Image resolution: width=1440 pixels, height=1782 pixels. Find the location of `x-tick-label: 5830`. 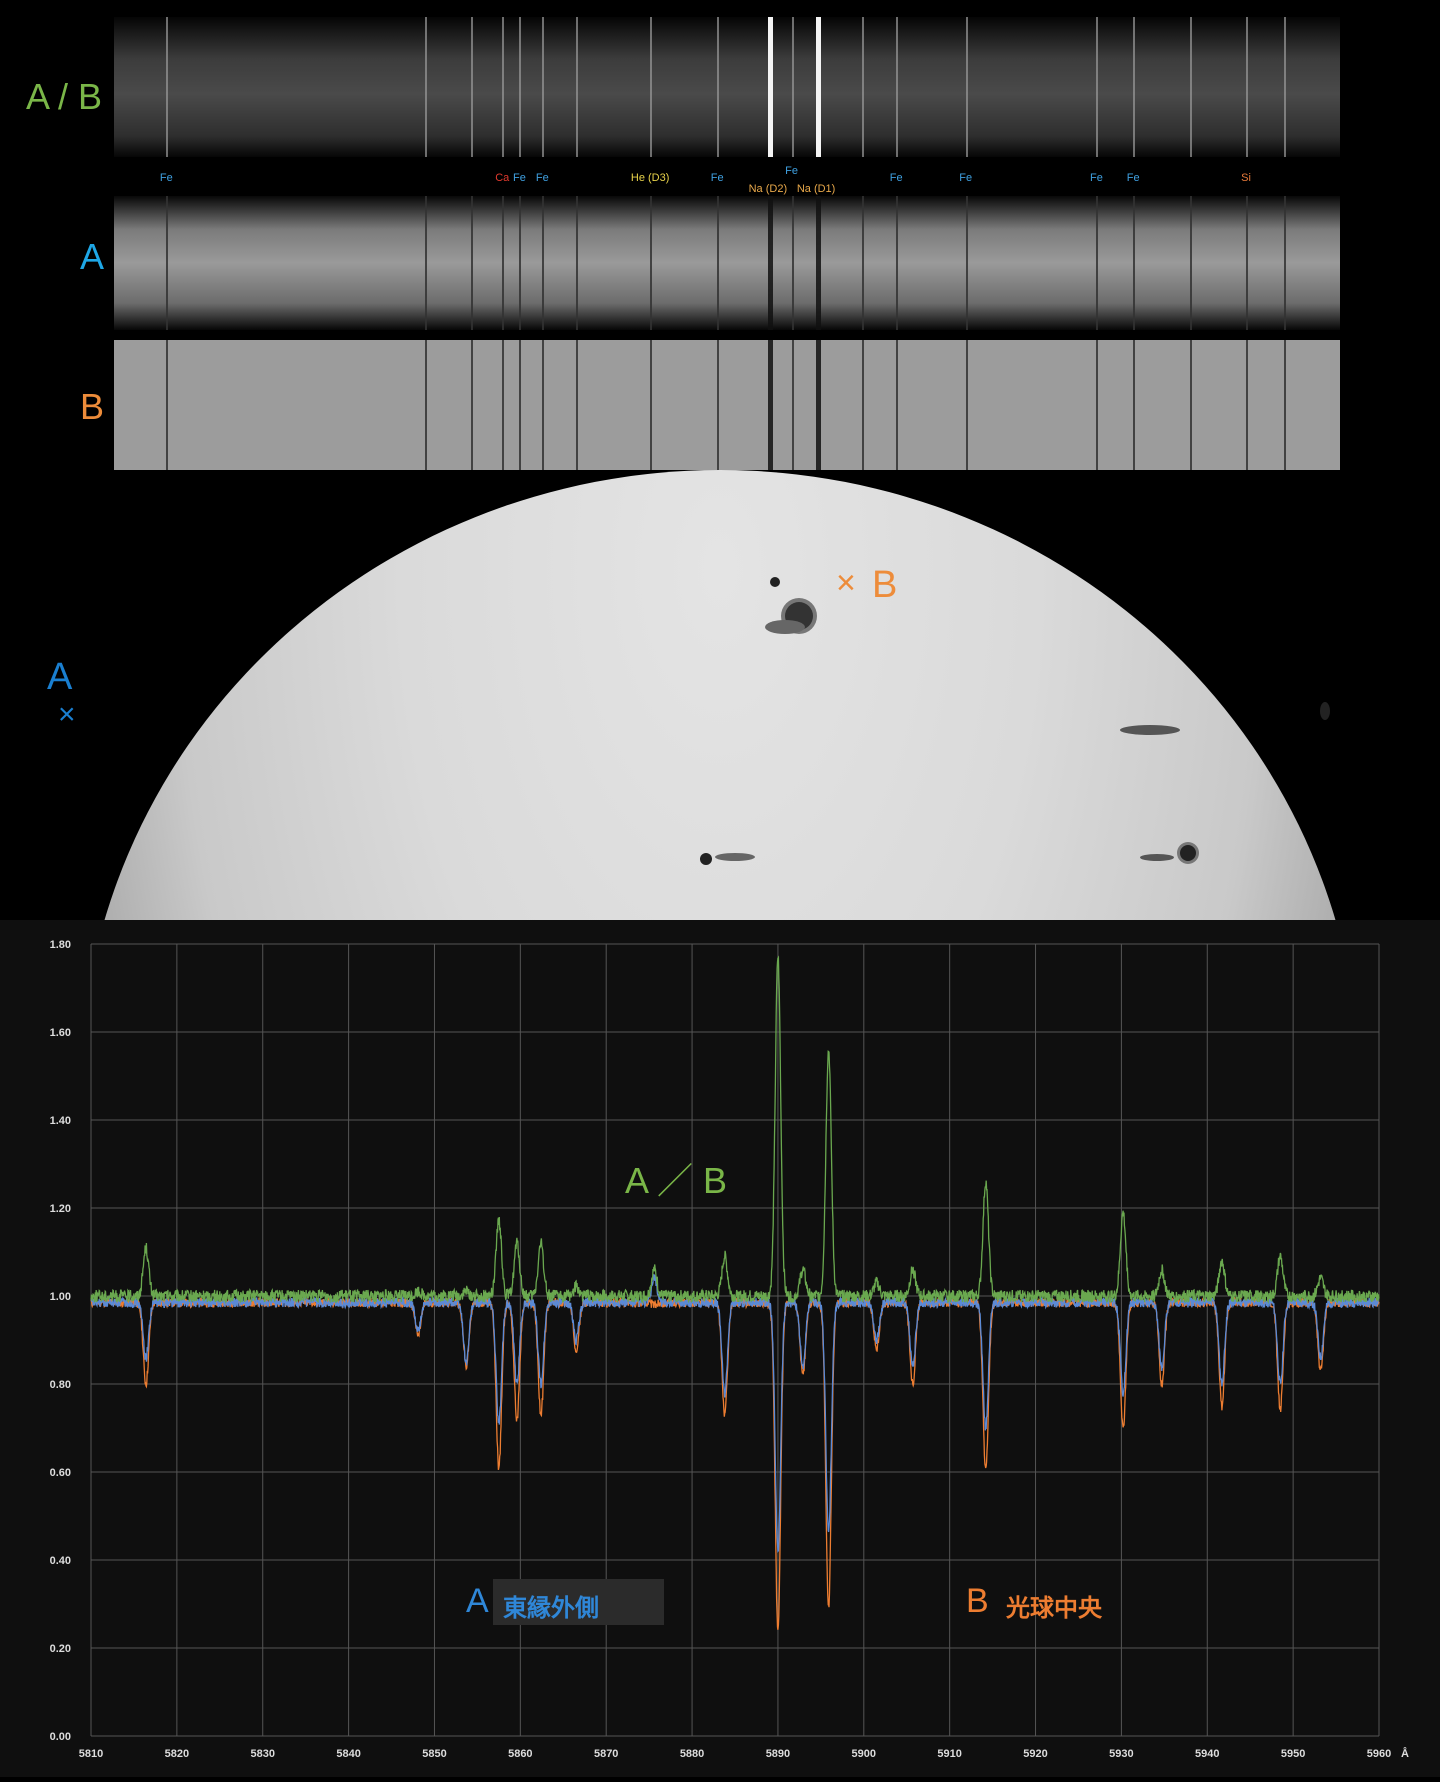

x-tick-label: 5830 is located at coordinates (262, 1754).